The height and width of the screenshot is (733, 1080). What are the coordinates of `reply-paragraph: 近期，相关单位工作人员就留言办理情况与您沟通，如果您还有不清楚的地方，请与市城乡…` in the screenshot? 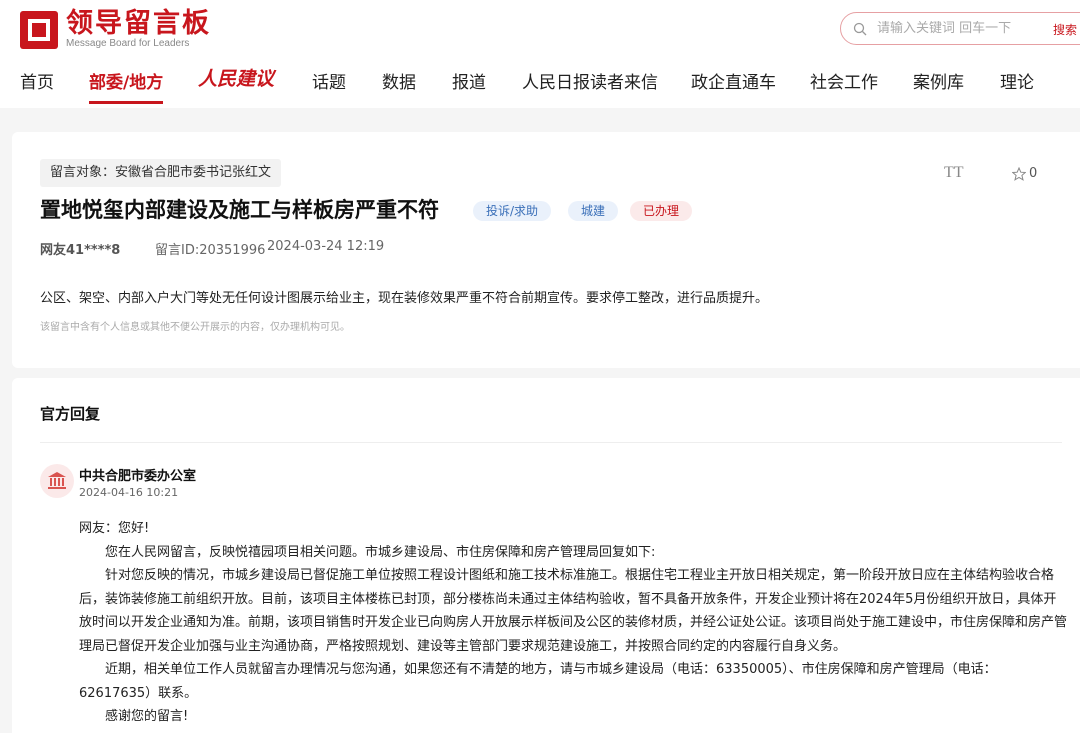 It's located at (538, 681).